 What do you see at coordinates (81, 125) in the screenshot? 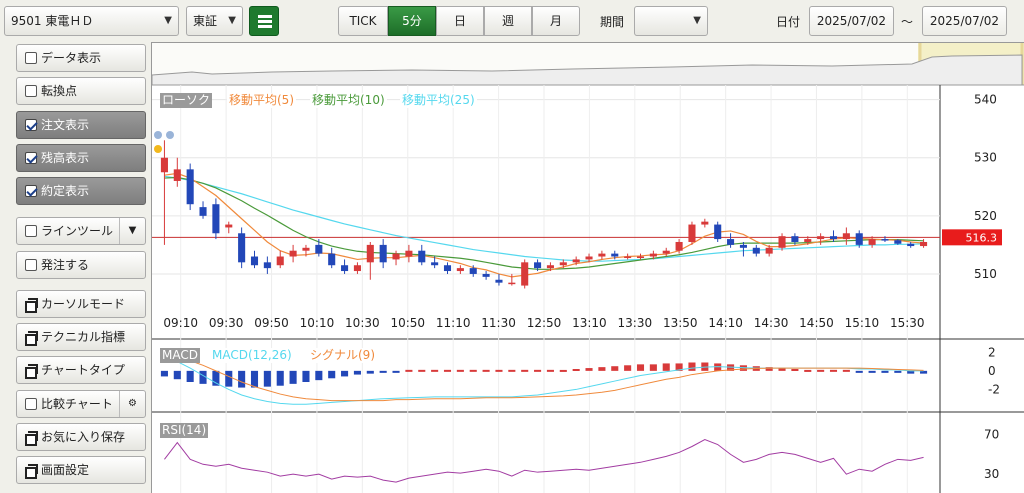
I see `sidebar-item-order-display: 注文表示` at bounding box center [81, 125].